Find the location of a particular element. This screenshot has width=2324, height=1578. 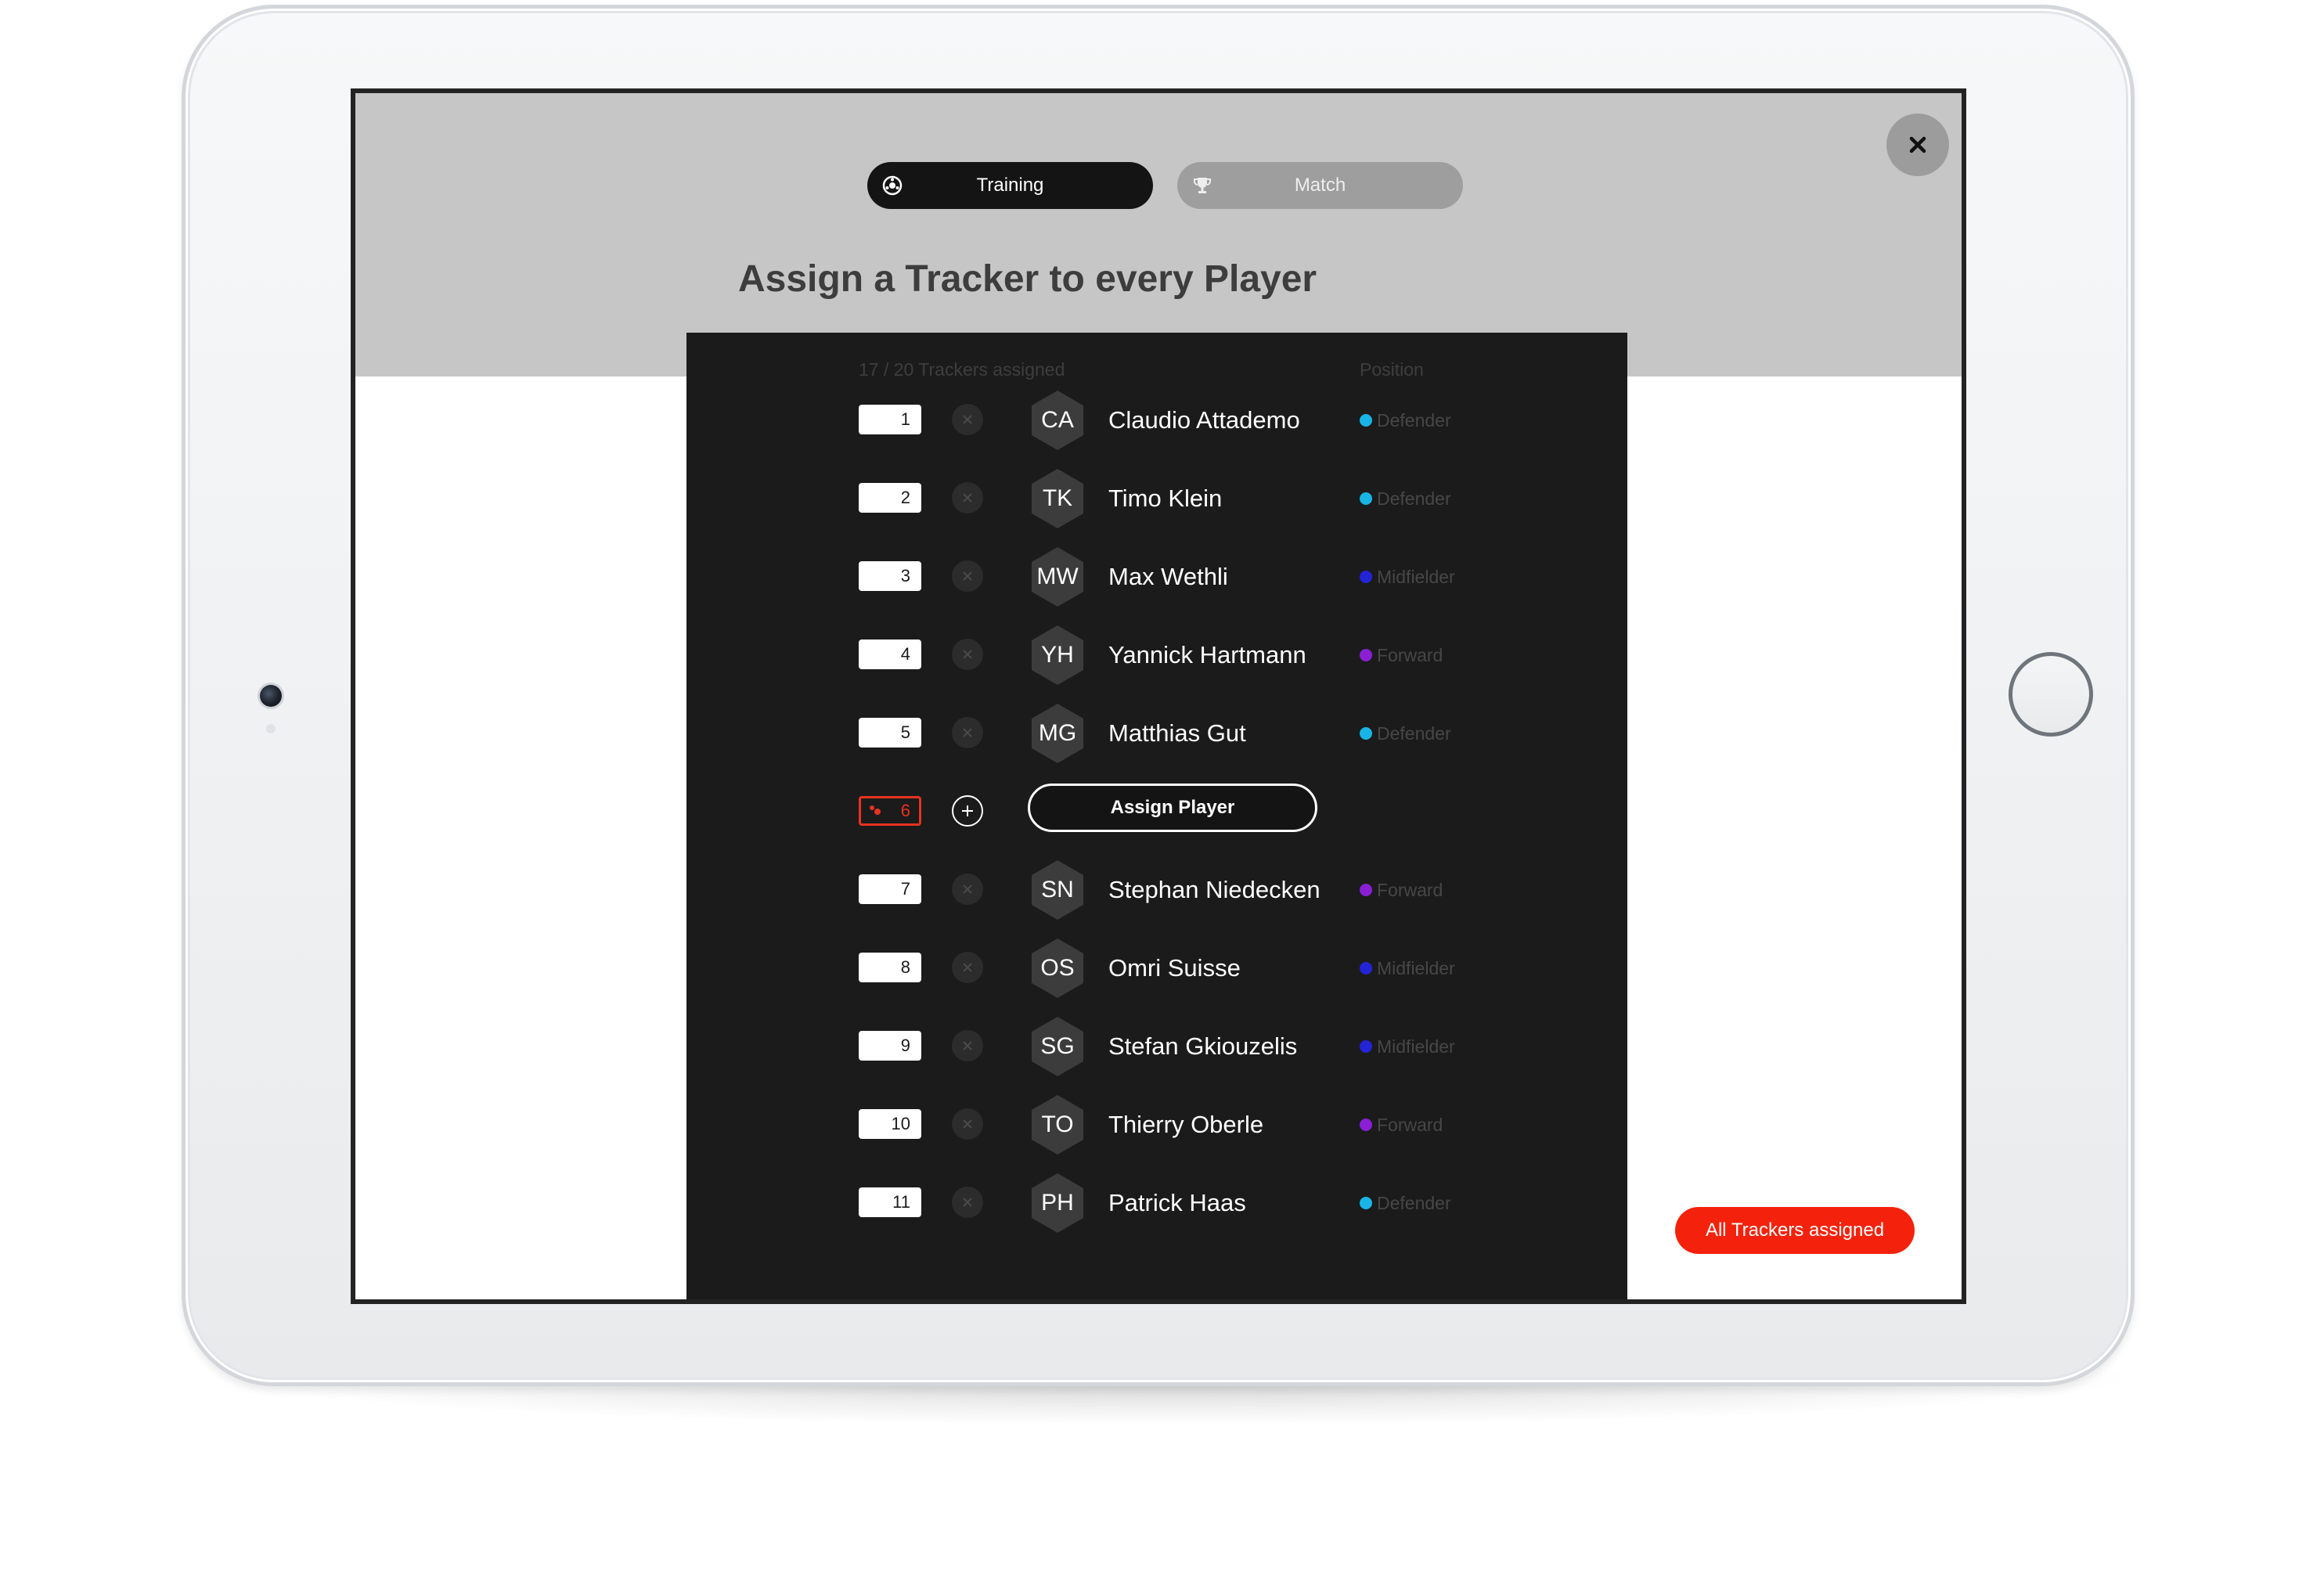

tracker-number: 5 is located at coordinates (890, 733).